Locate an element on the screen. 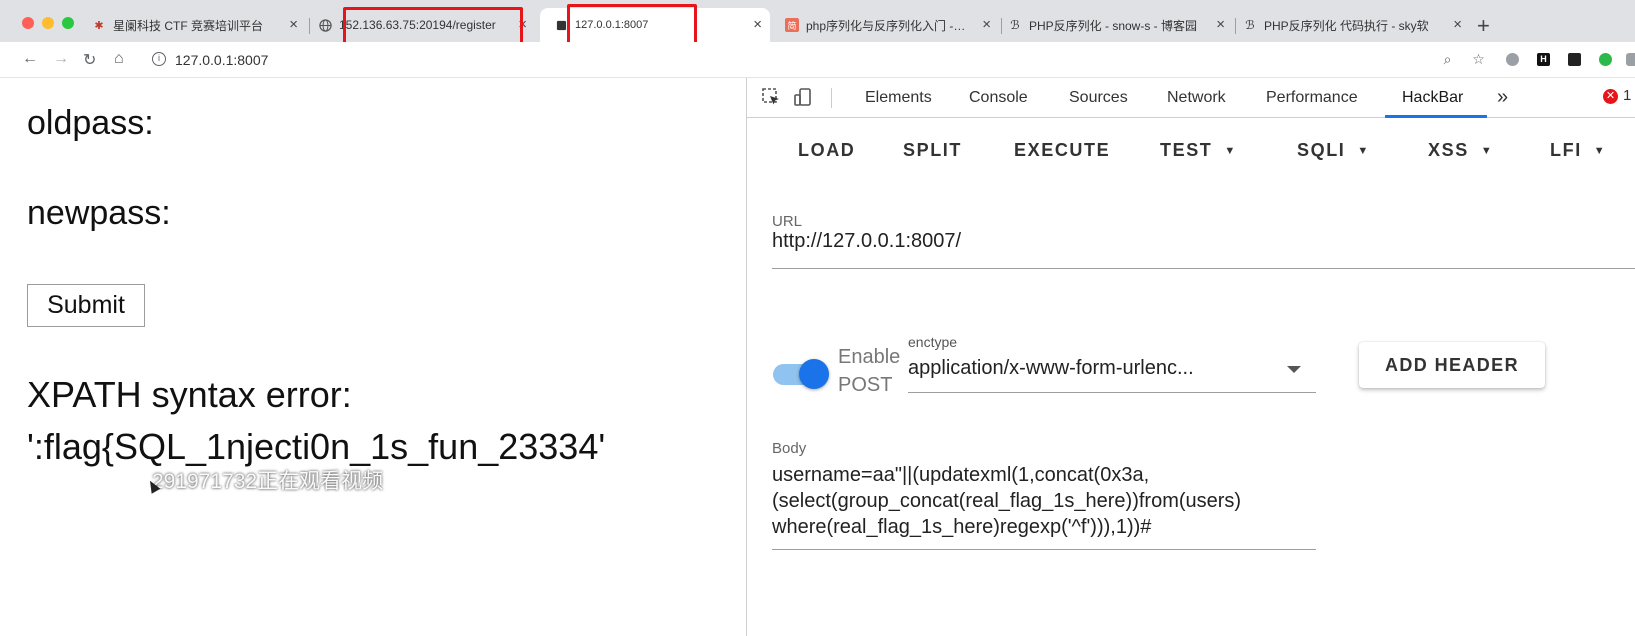 This screenshot has height=636, width=1635. back-icon: ← is located at coordinates (30, 59).